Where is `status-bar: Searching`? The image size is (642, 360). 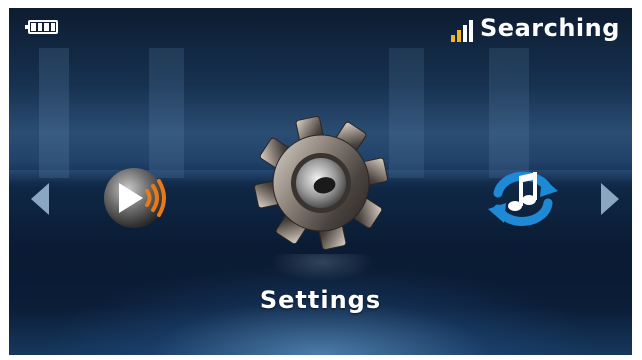 status-bar: Searching is located at coordinates (320, 26).